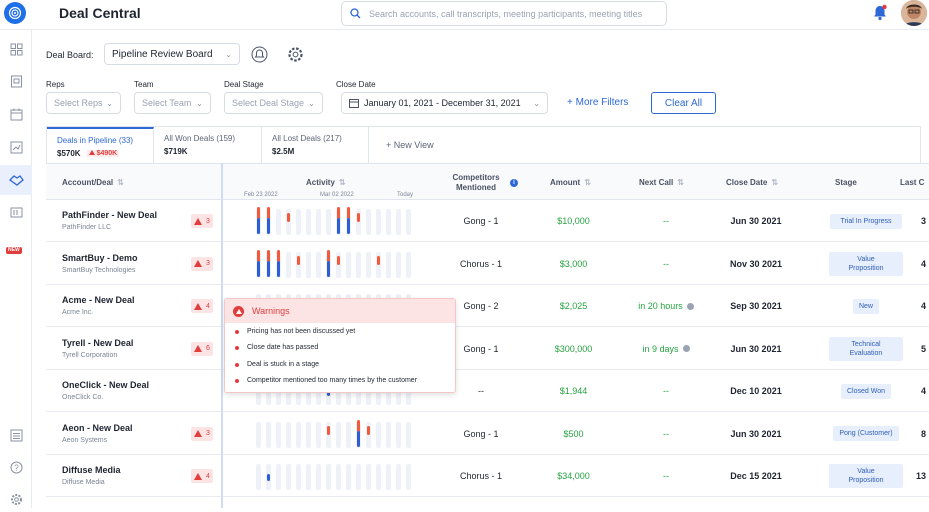  I want to click on account-name: OneClick - New Deal, so click(105, 385).